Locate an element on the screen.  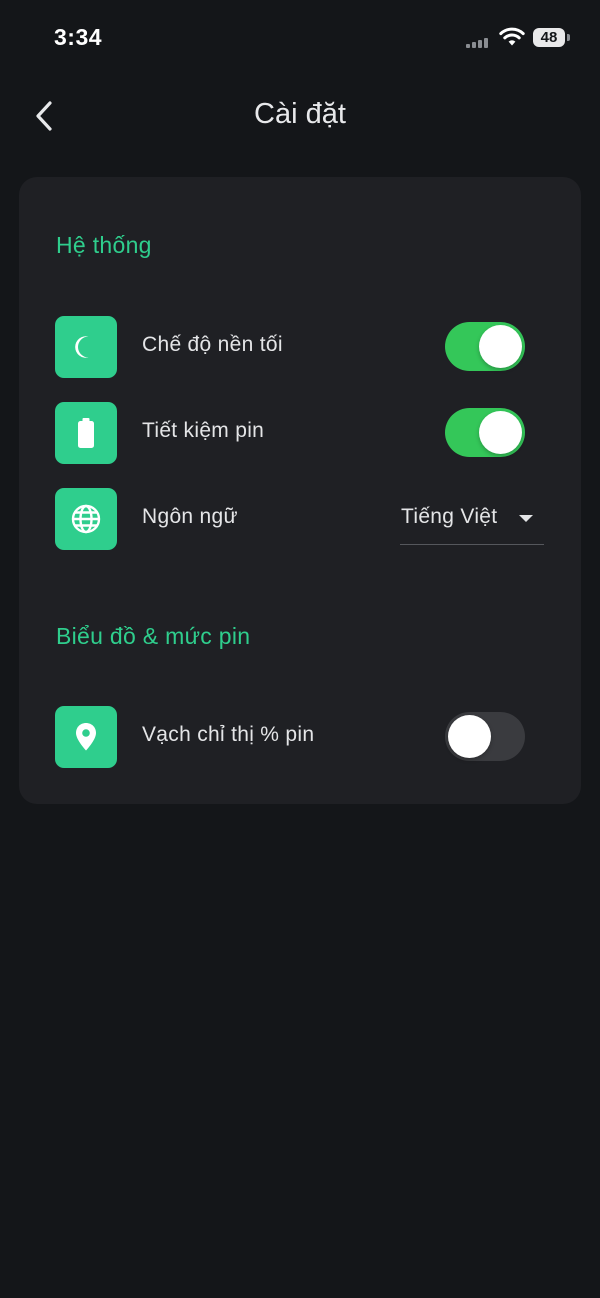
setting-row-battery-indicator-line: Vạch chỉ thị % pin is located at coordinates (310, 737).